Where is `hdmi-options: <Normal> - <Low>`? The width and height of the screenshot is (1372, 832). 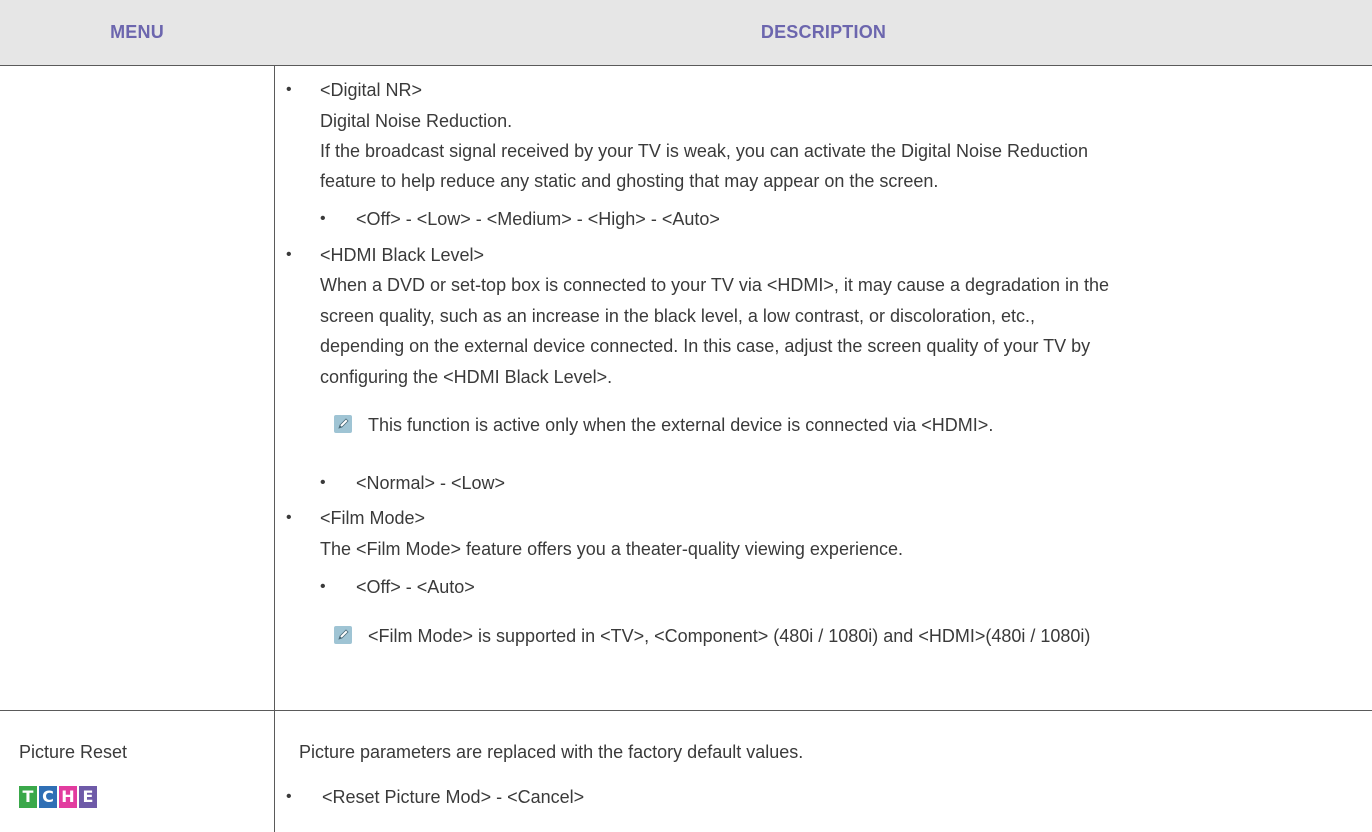
hdmi-options: <Normal> - <Low> is located at coordinates (431, 483).